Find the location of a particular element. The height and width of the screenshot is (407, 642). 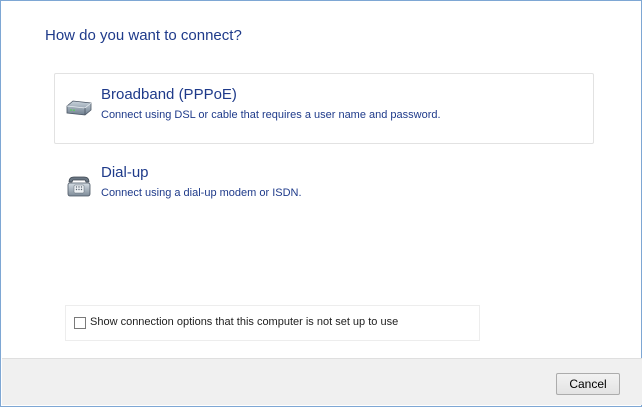

cancel-button: Cancel is located at coordinates (588, 384).